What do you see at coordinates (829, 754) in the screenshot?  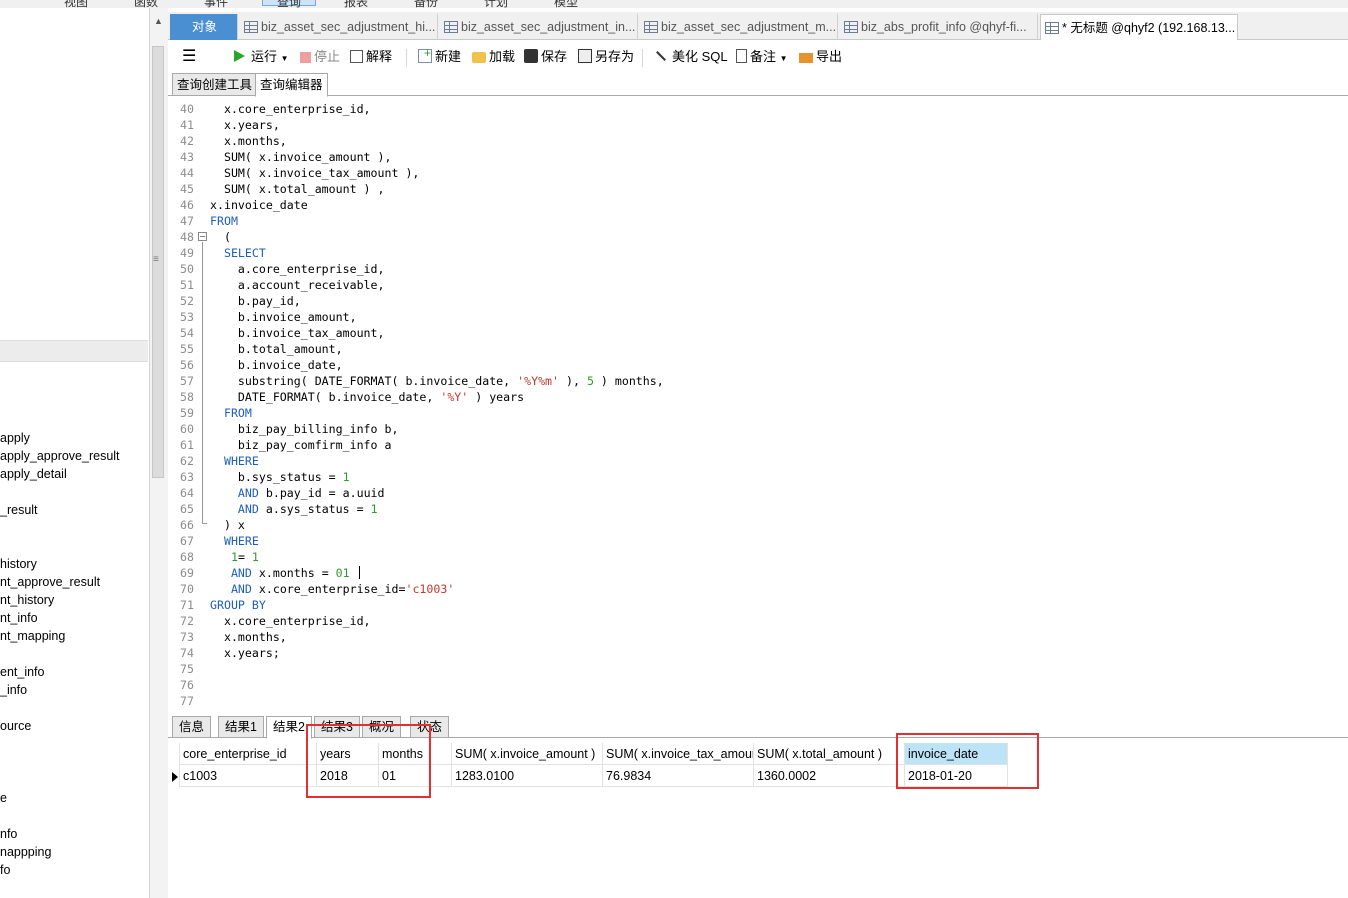 I see `column-header: SUM( x.total_amount )` at bounding box center [829, 754].